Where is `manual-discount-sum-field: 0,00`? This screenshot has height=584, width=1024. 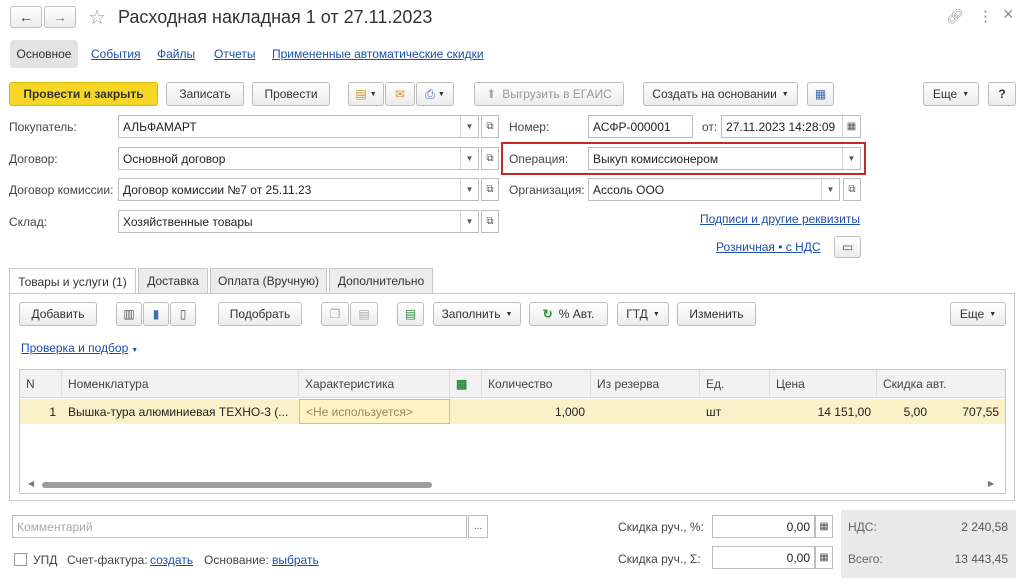 manual-discount-sum-field: 0,00 is located at coordinates (763, 557).